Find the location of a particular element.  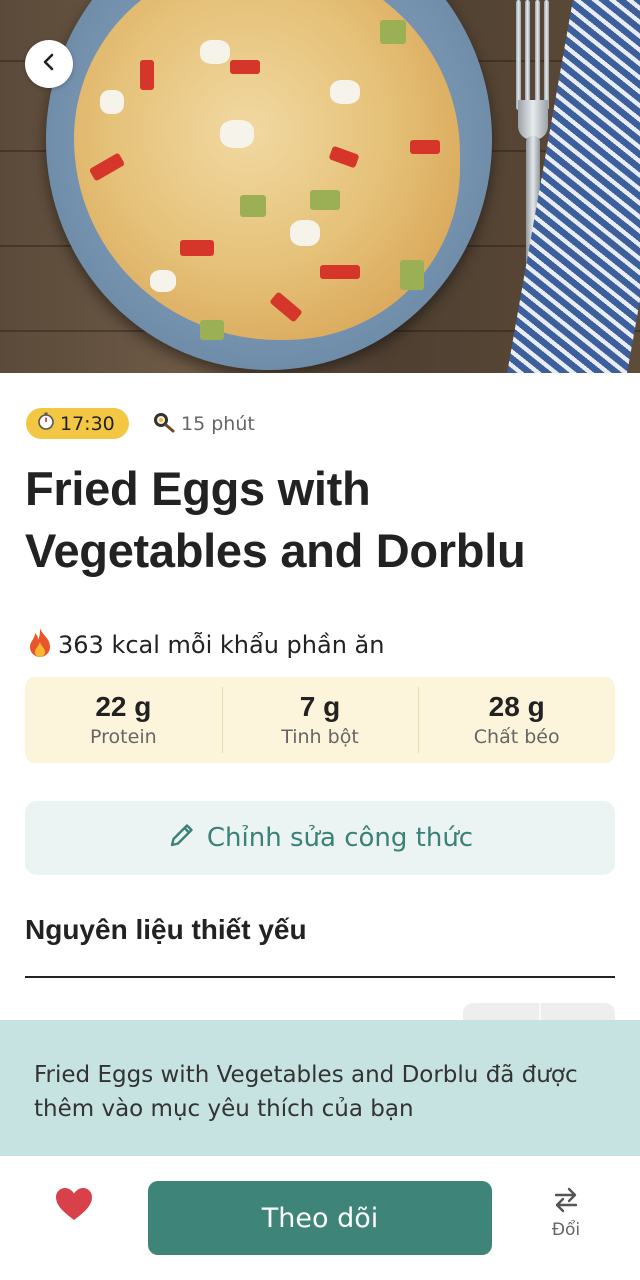

frying-pan-icon is located at coordinates (164, 424).